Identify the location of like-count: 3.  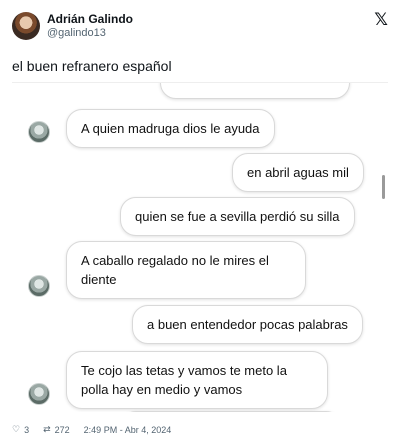
(27, 429).